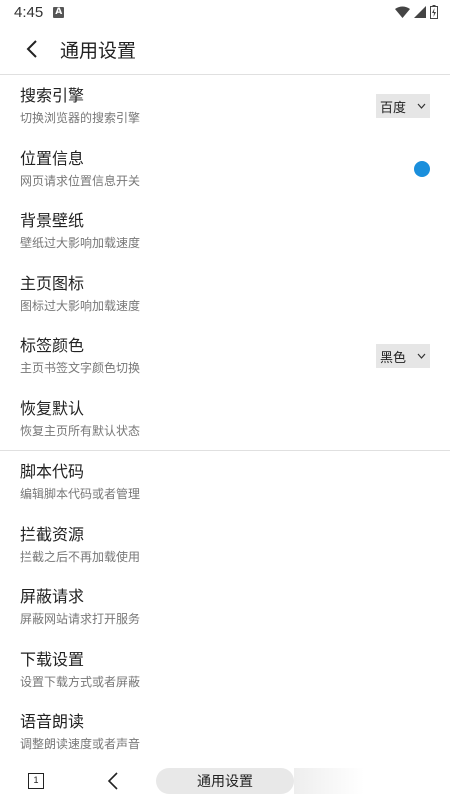  What do you see at coordinates (114, 781) in the screenshot?
I see `nav-back-icon` at bounding box center [114, 781].